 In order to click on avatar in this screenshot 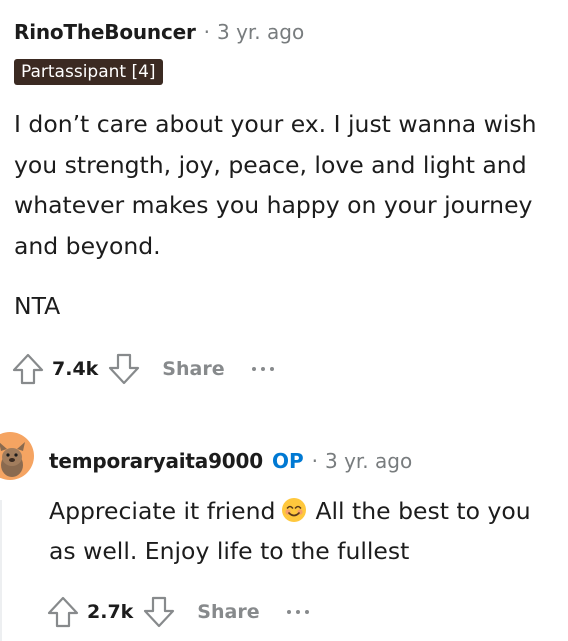, I will do `click(20, 456)`.